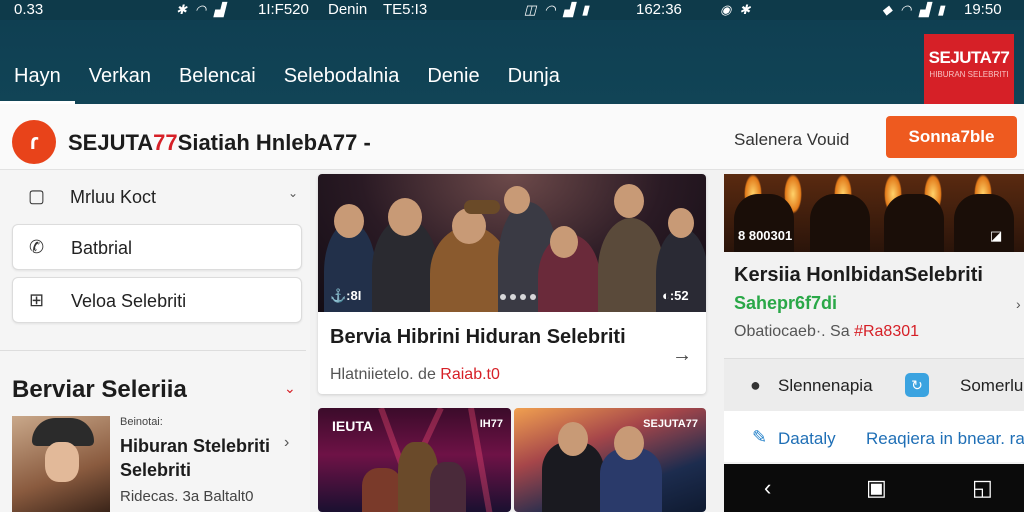 This screenshot has width=1024, height=512. Describe the element at coordinates (858, 275) in the screenshot. I see `right-card-title: Kersiia HonlbidanSelebriti` at that location.